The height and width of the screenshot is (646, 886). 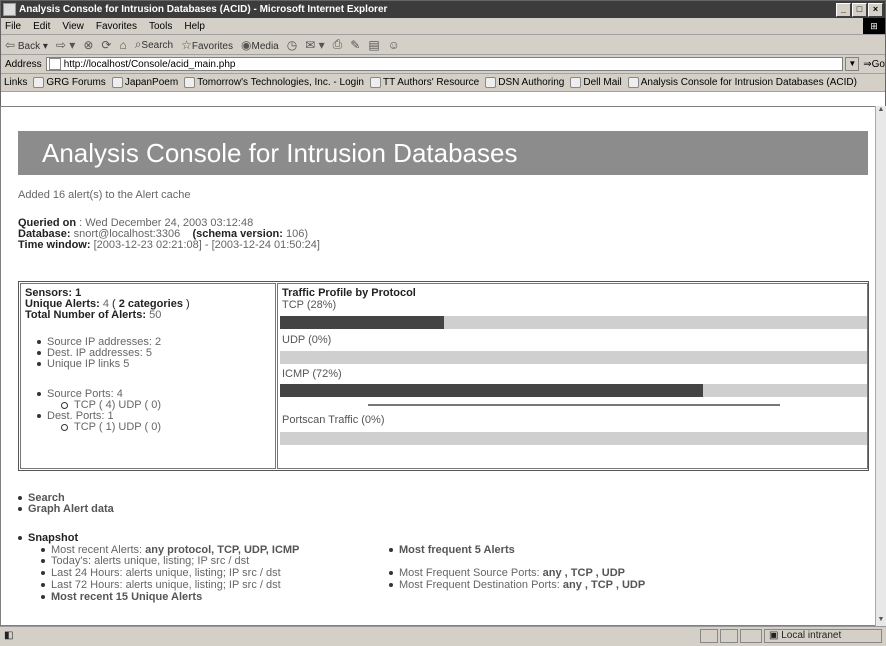 What do you see at coordinates (111, 427) in the screenshot?
I see `dest-ports-detail: TCP ( 1) UDP ( 0)` at bounding box center [111, 427].